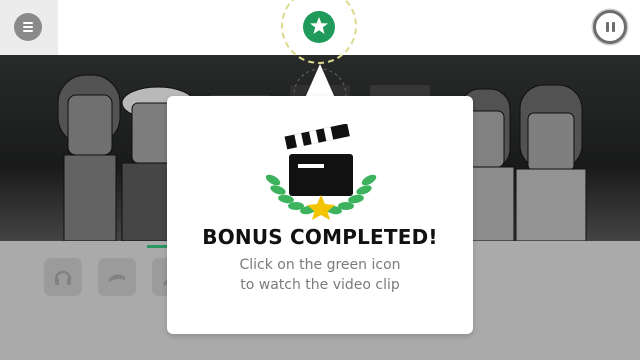  I want to click on bonus-star-button, so click(319, 27).